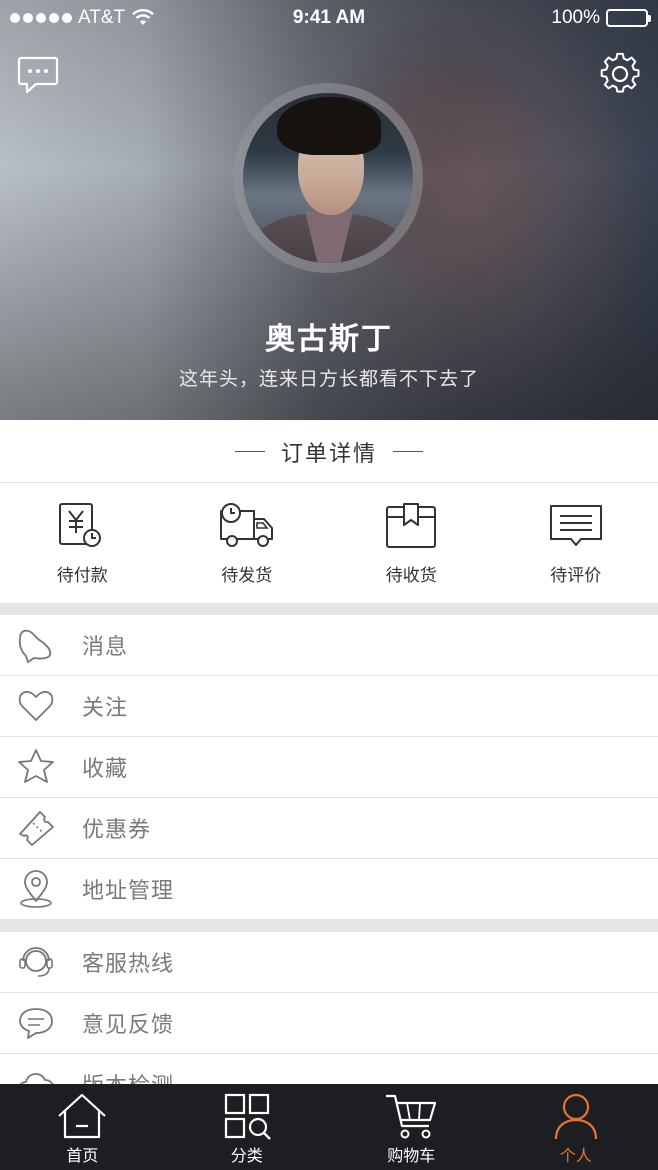  What do you see at coordinates (408, 451) in the screenshot?
I see `title-dash-right` at bounding box center [408, 451].